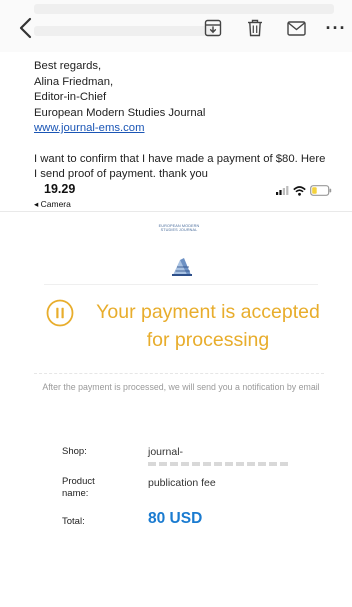 The image size is (352, 607). I want to click on more-button: ···, so click(336, 28).